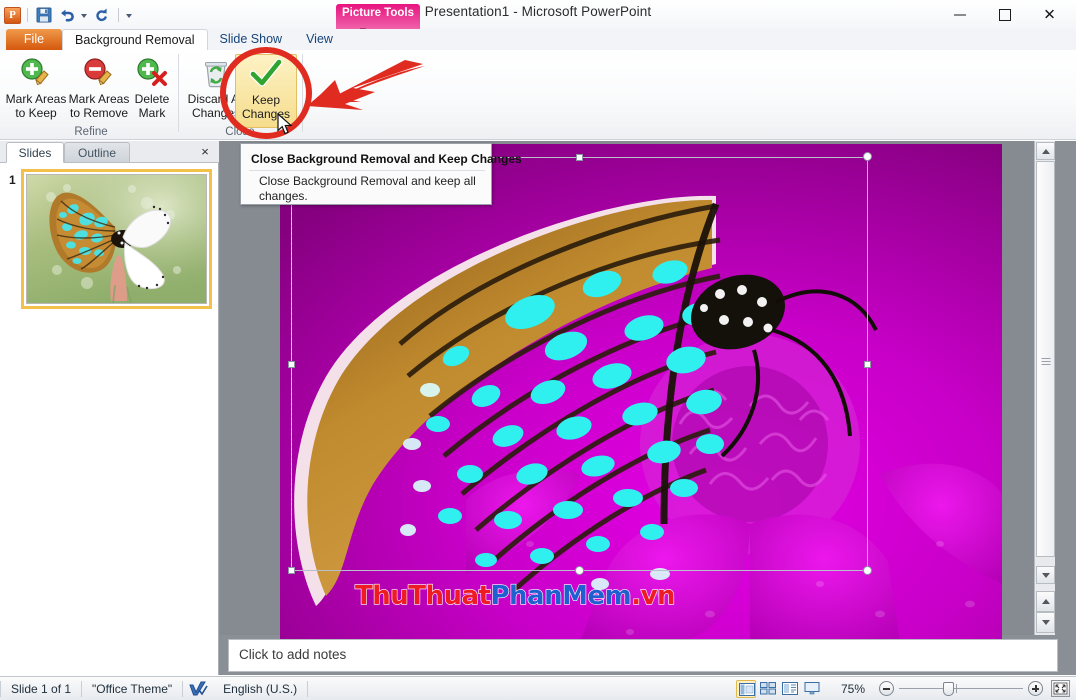  I want to click on button-mark-areas-to-remove: Mark Areas to Remove, so click(99, 91).